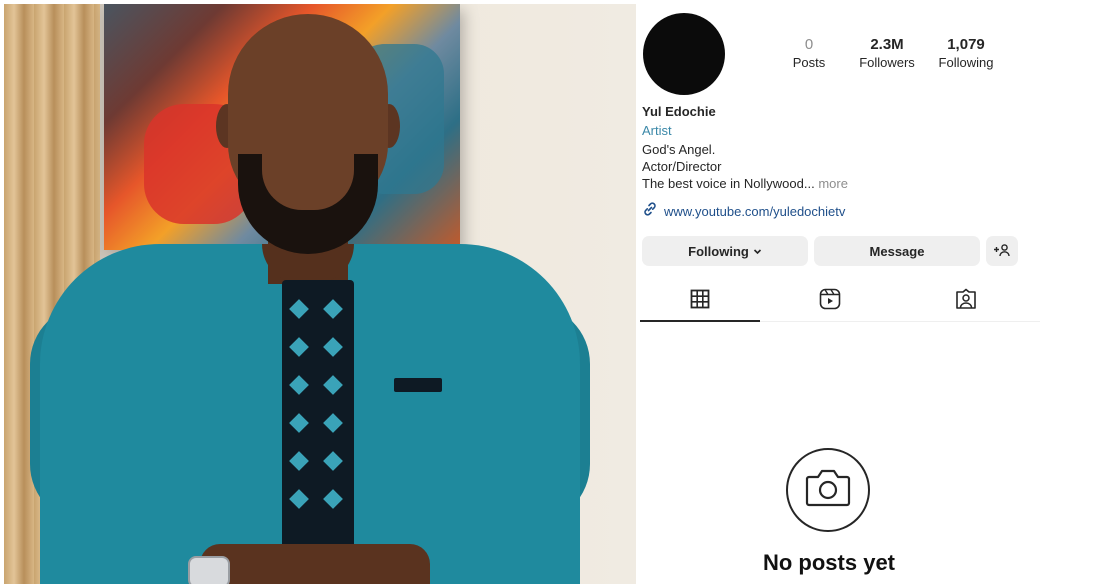  What do you see at coordinates (679, 111) in the screenshot?
I see `profile-name: Yul Edochie` at bounding box center [679, 111].